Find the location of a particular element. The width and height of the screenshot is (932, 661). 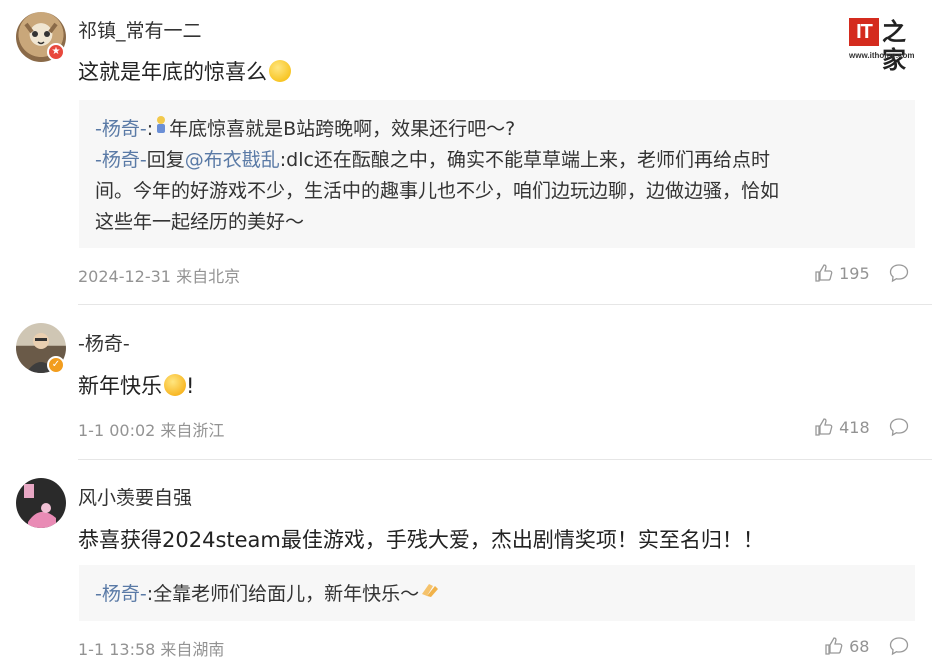

username: -杨奇- is located at coordinates (104, 342).